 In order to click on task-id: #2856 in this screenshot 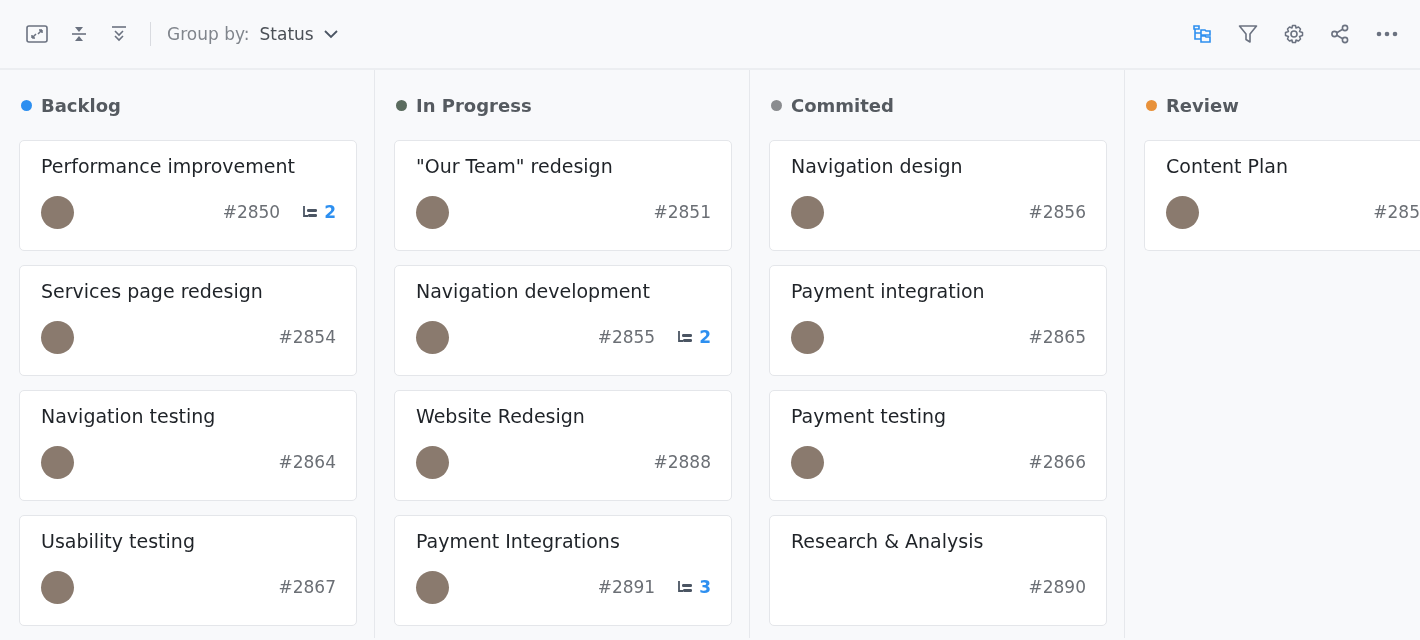, I will do `click(1057, 212)`.